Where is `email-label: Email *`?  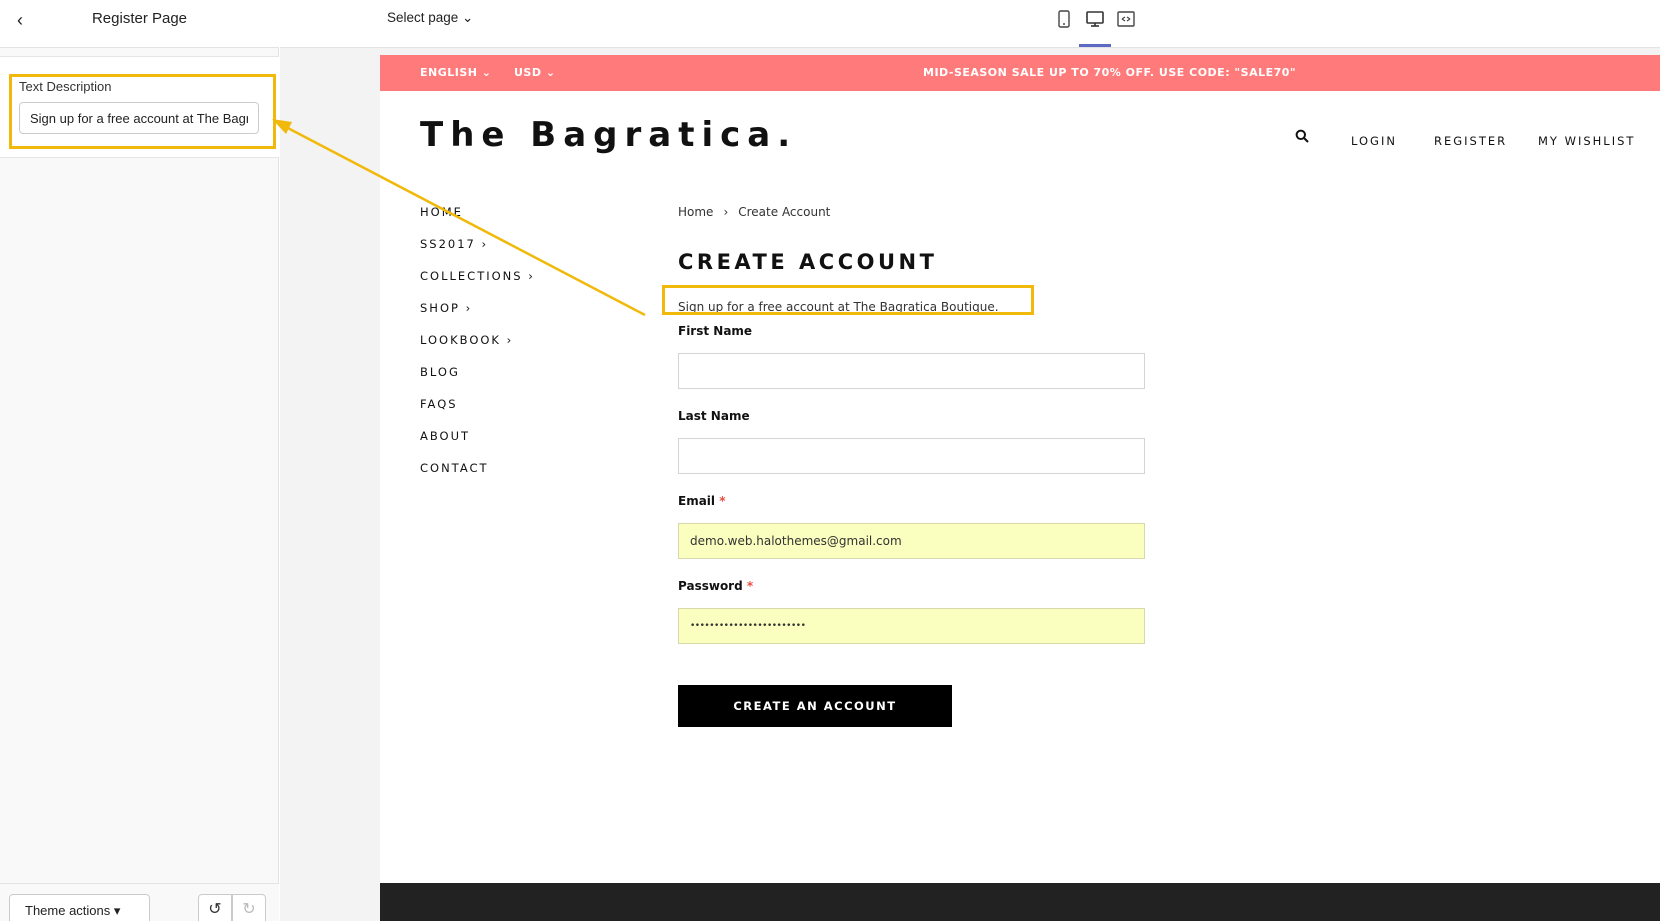
email-label: Email * is located at coordinates (702, 501).